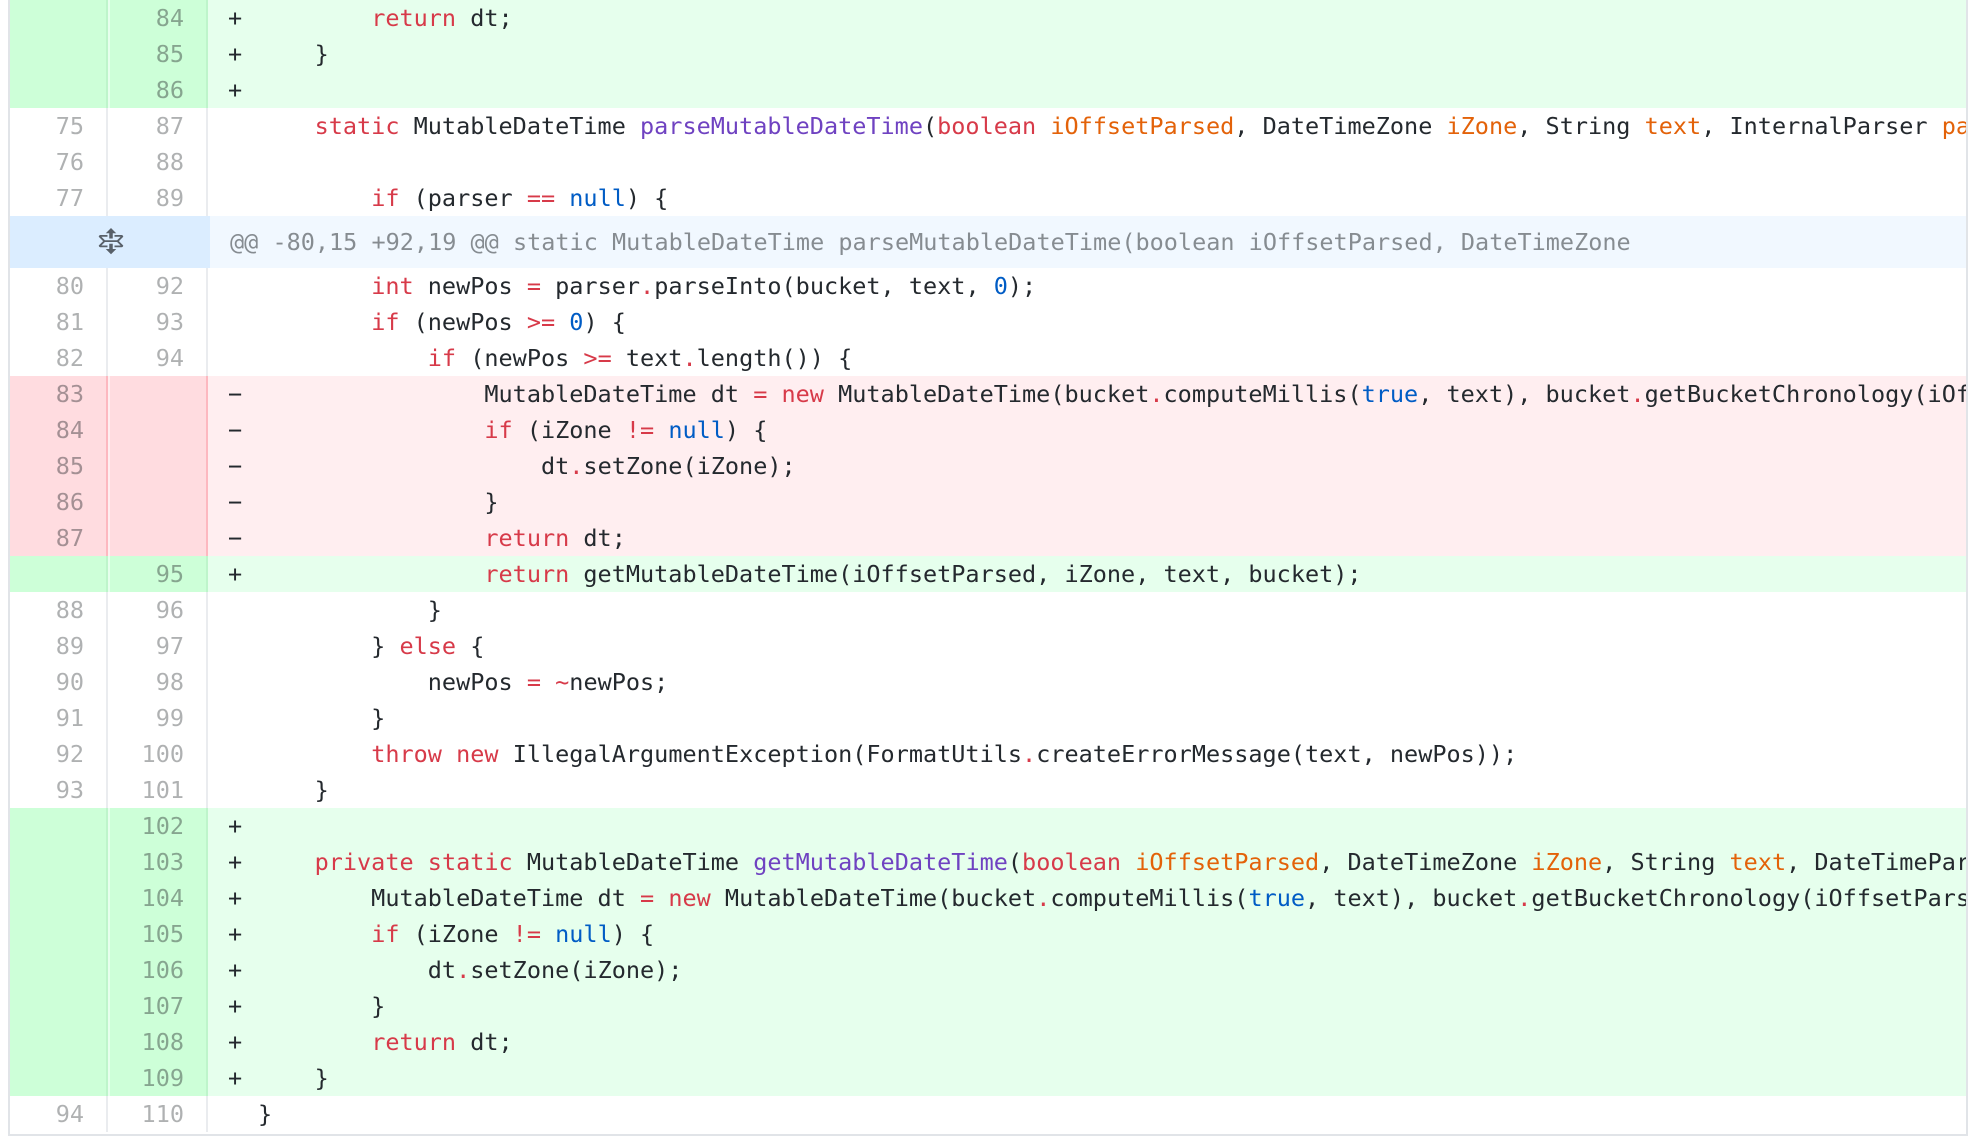  Describe the element at coordinates (59, 286) in the screenshot. I see `old-line-number: 80` at that location.